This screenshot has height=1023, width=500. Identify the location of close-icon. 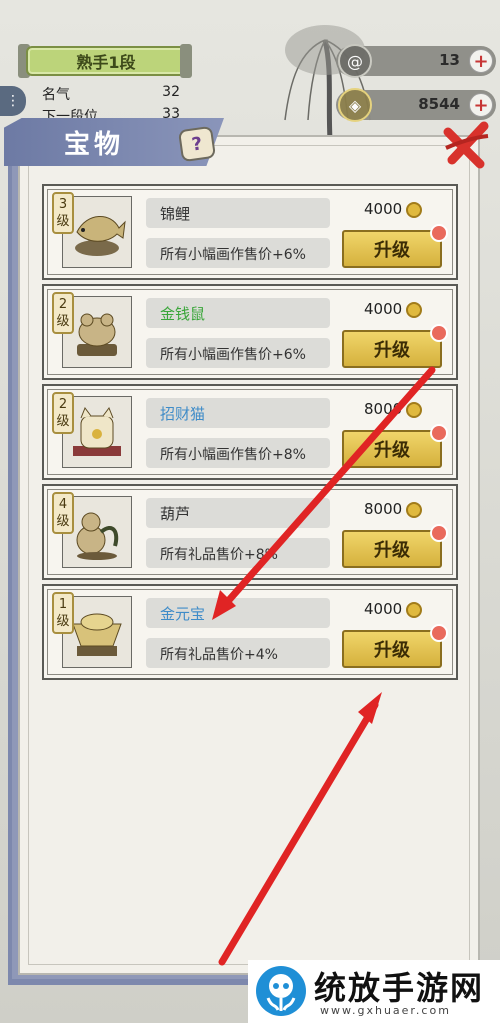
(467, 145).